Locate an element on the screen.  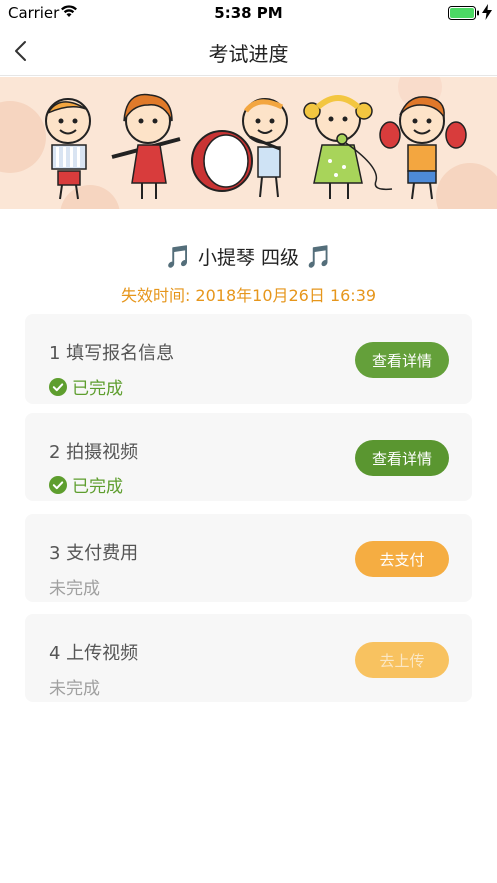
kid-microphone is located at coordinates (348, 147).